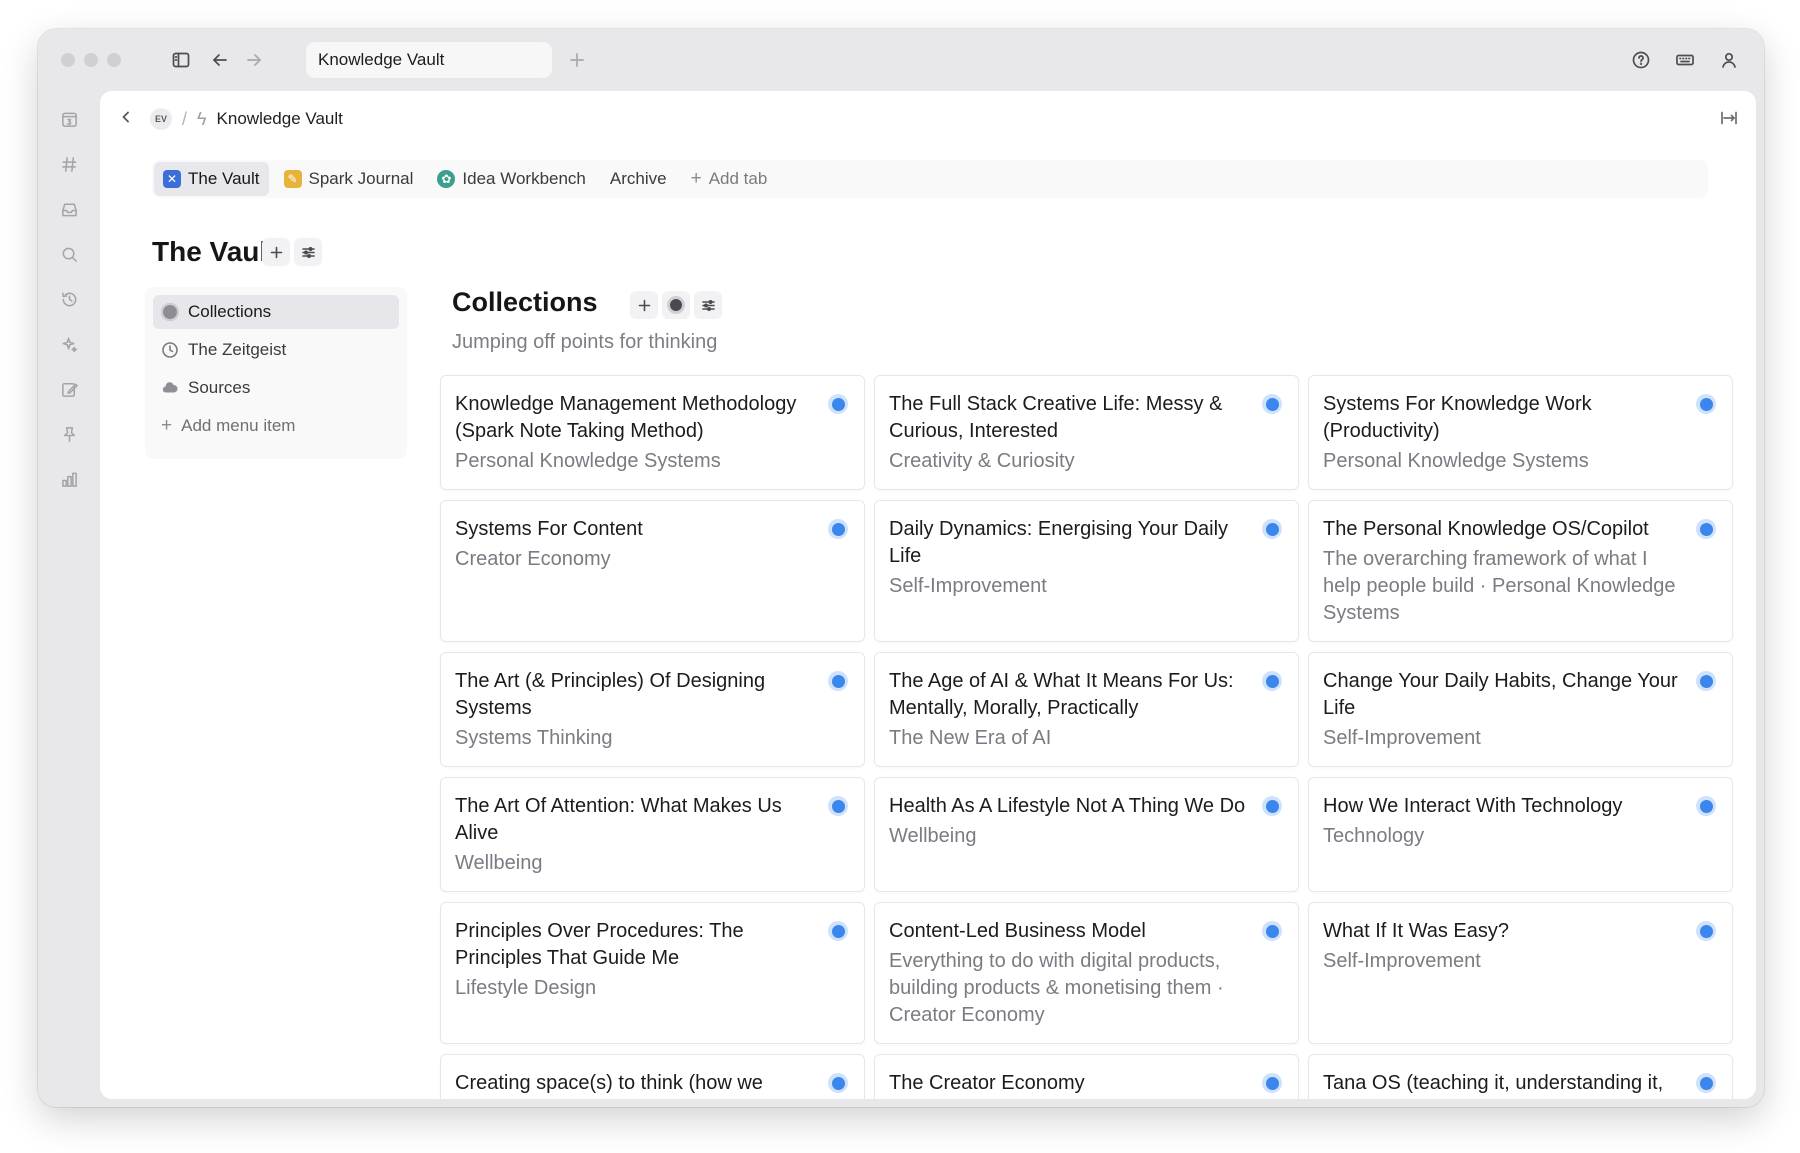 The height and width of the screenshot is (1153, 1800). I want to click on card-subtitle: Creativity & Curiosity, so click(982, 461).